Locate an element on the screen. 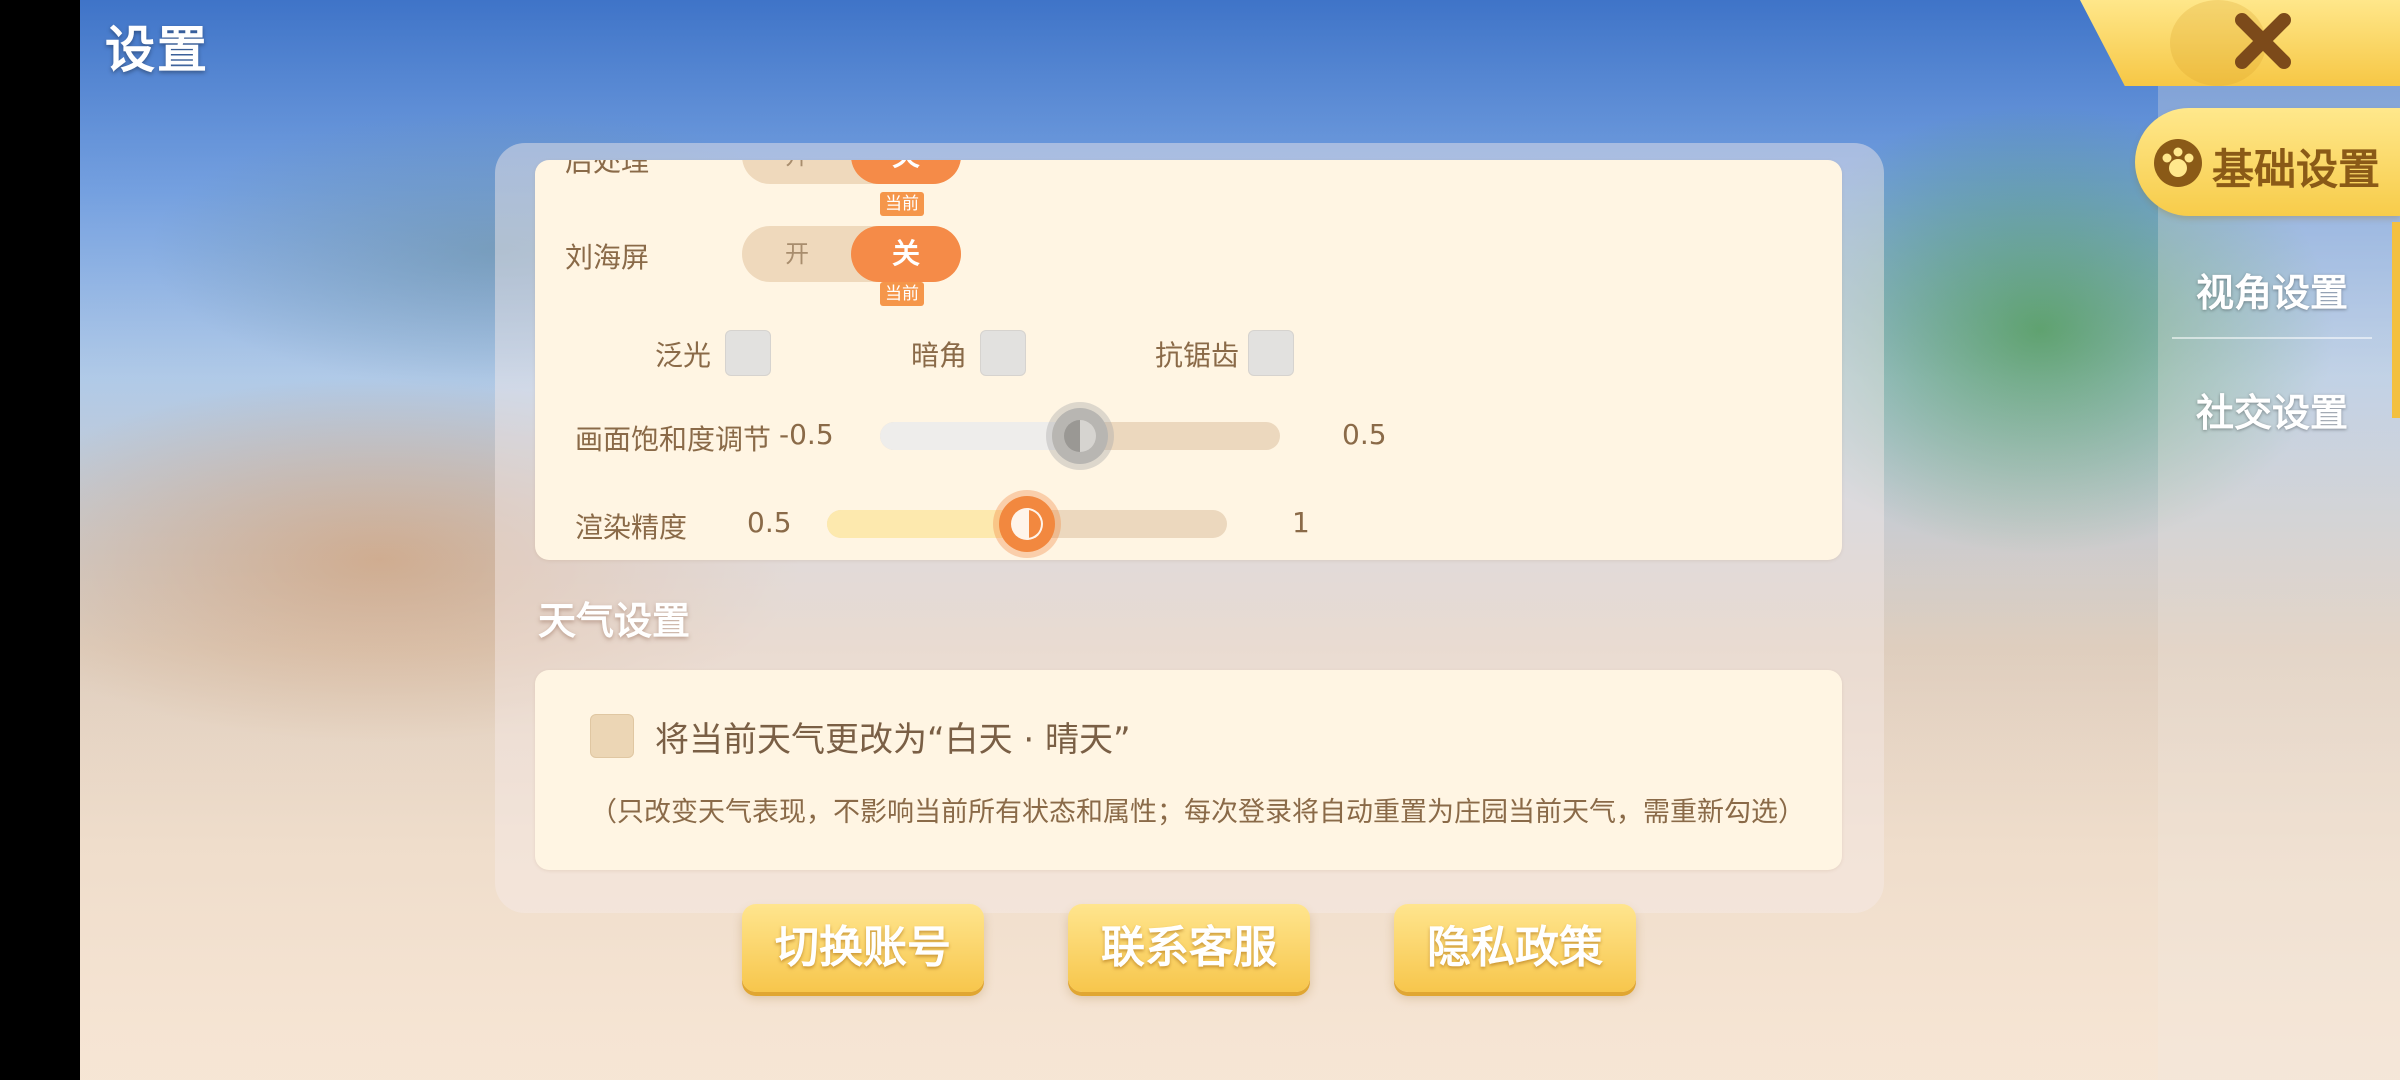 The height and width of the screenshot is (1080, 2400). sidebar-scroll-indicator is located at coordinates (2396, 320).